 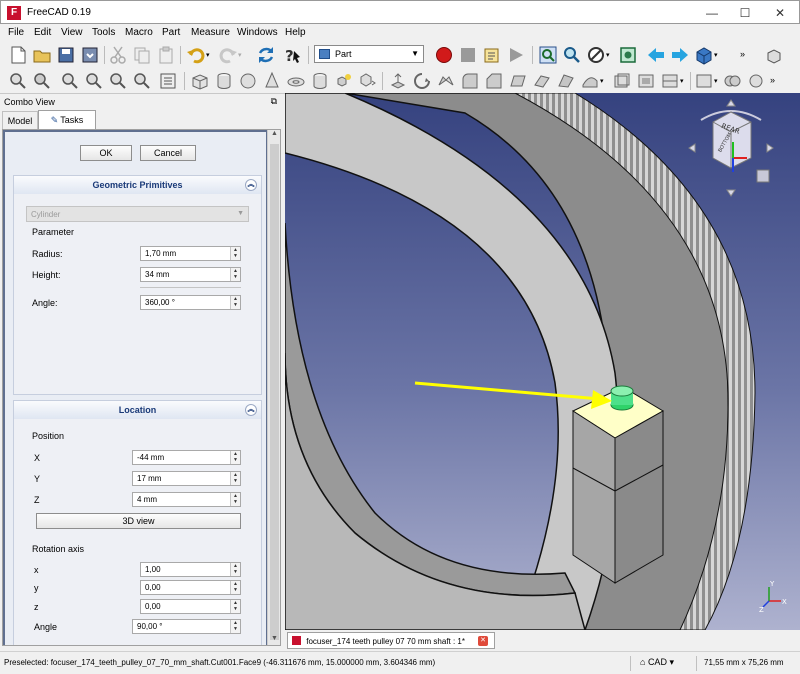 I want to click on loft-icon, so click(x=566, y=81).